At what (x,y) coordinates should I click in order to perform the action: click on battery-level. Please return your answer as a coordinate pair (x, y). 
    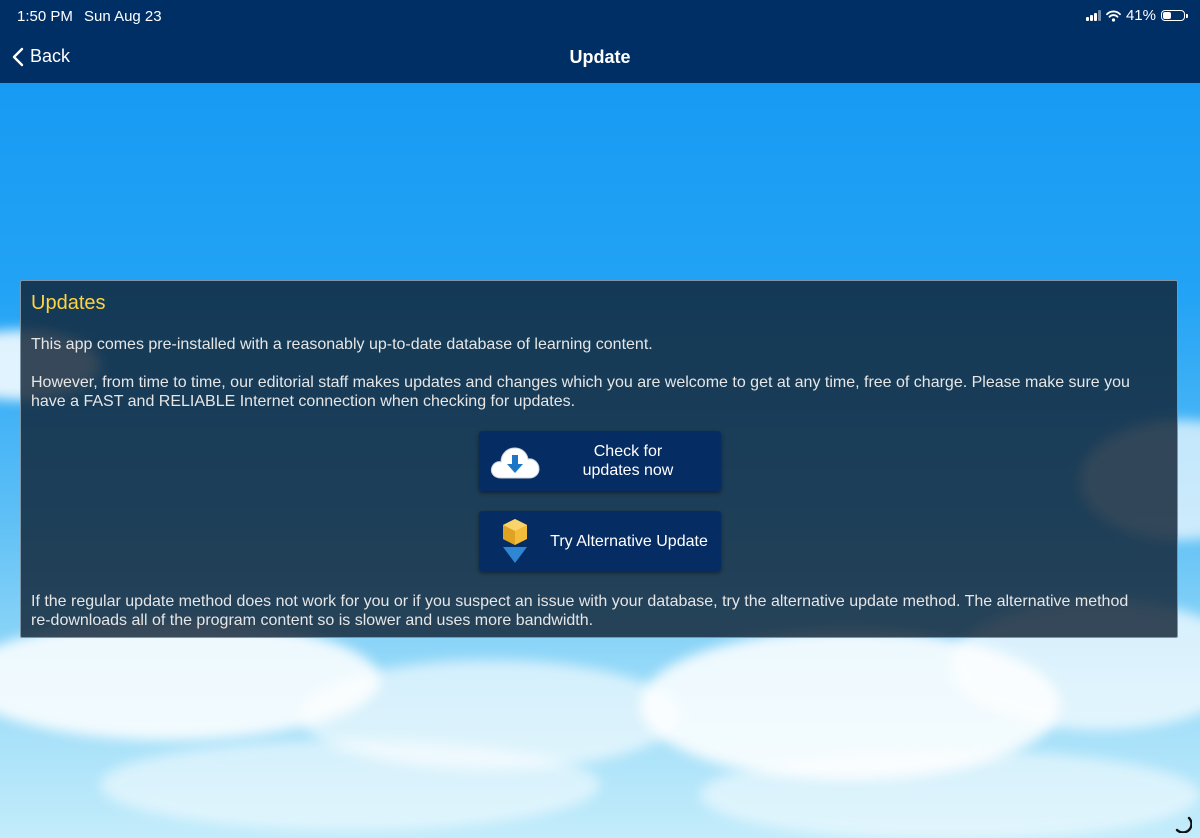
    Looking at the image, I should click on (1167, 15).